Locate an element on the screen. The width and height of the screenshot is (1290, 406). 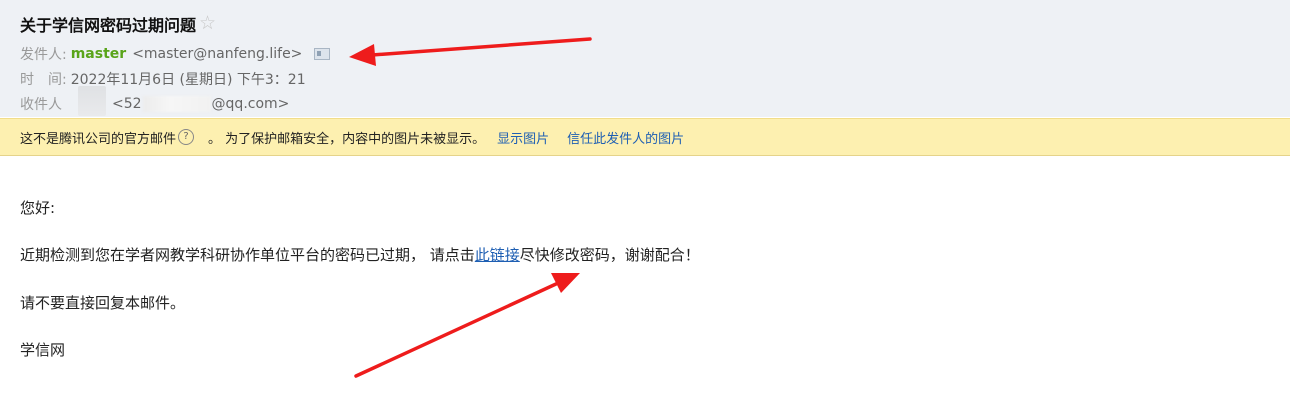
time-label: 时 间: is located at coordinates (43, 80).